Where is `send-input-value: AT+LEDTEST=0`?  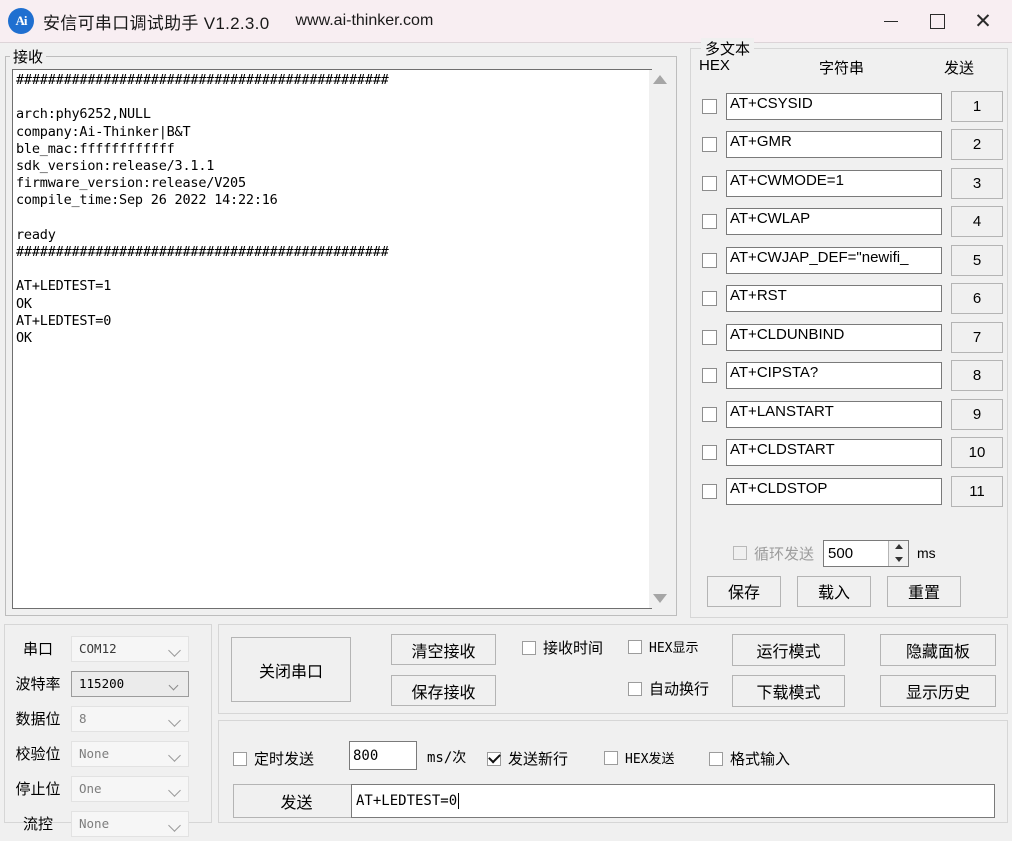
send-input-value: AT+LEDTEST=0 is located at coordinates (407, 801).